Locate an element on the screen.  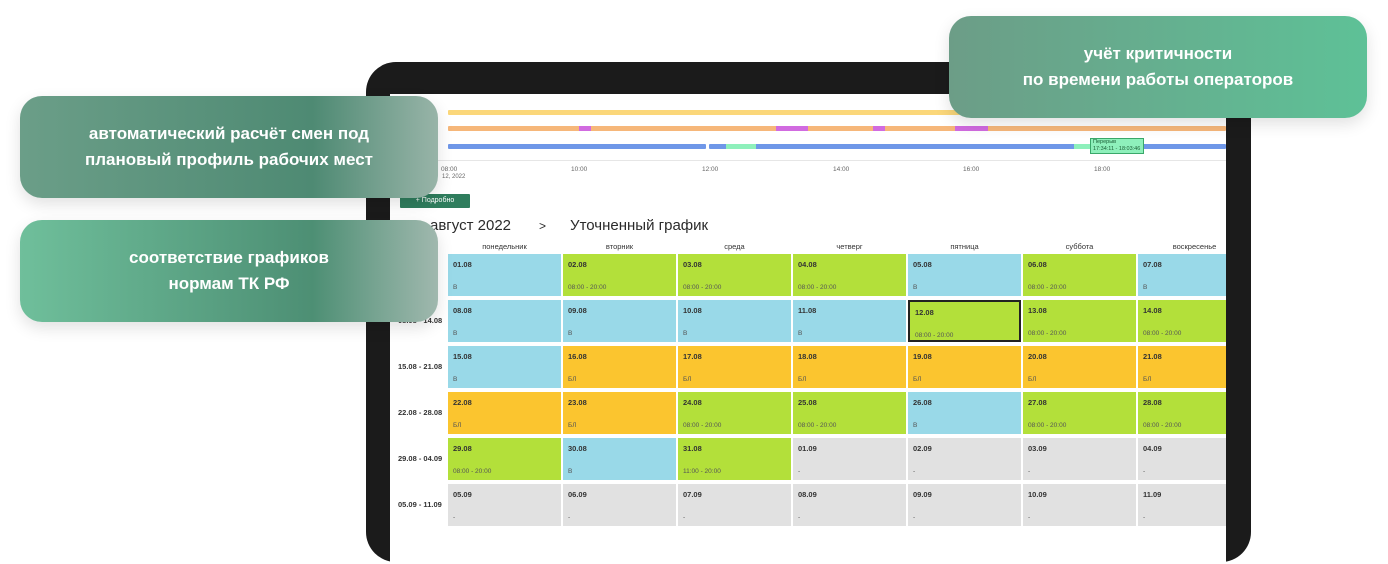
calendar-day-cell: 14.08 08:00 - 20:00 is located at coordinates (1182, 321).